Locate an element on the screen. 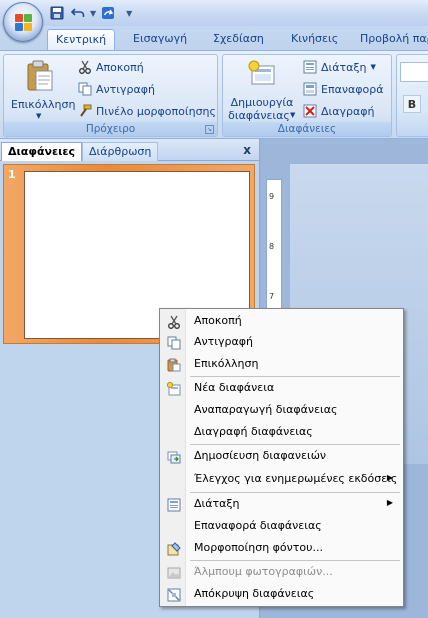  layout-label: Διάταξη is located at coordinates (344, 67).